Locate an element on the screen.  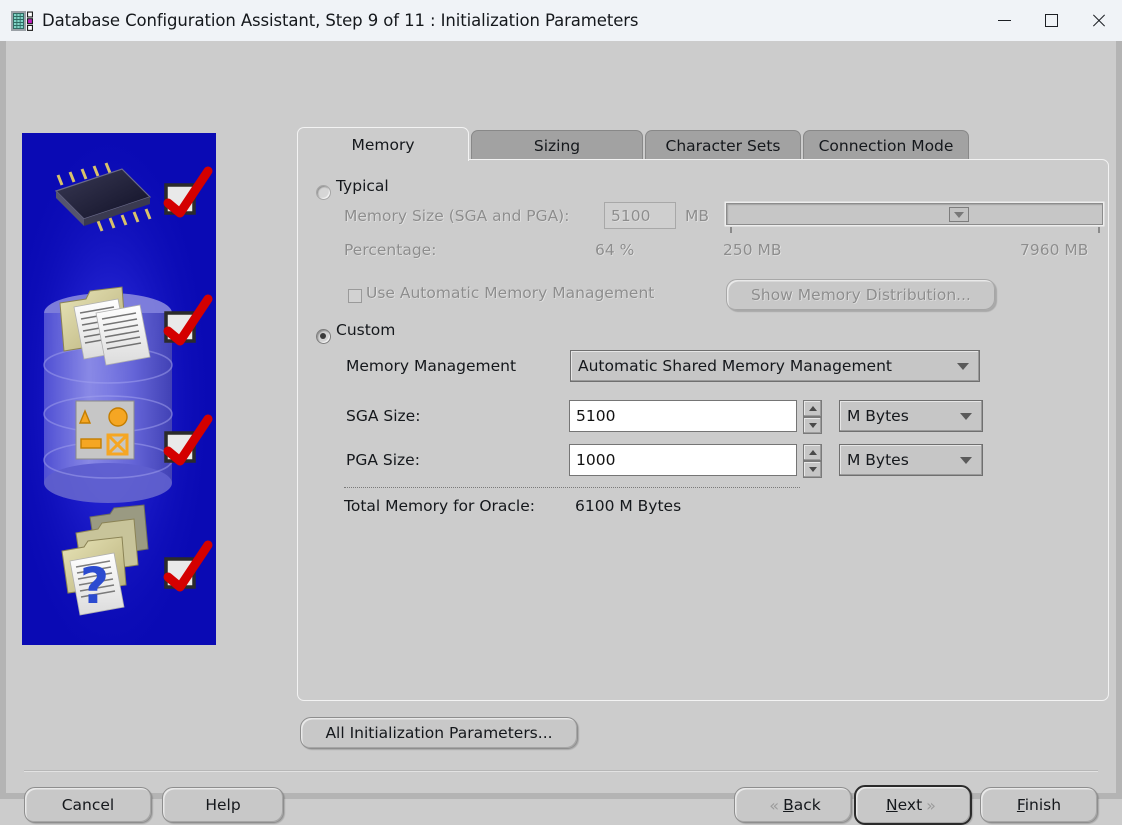
wizard-banner-image: ? is located at coordinates (119, 389).